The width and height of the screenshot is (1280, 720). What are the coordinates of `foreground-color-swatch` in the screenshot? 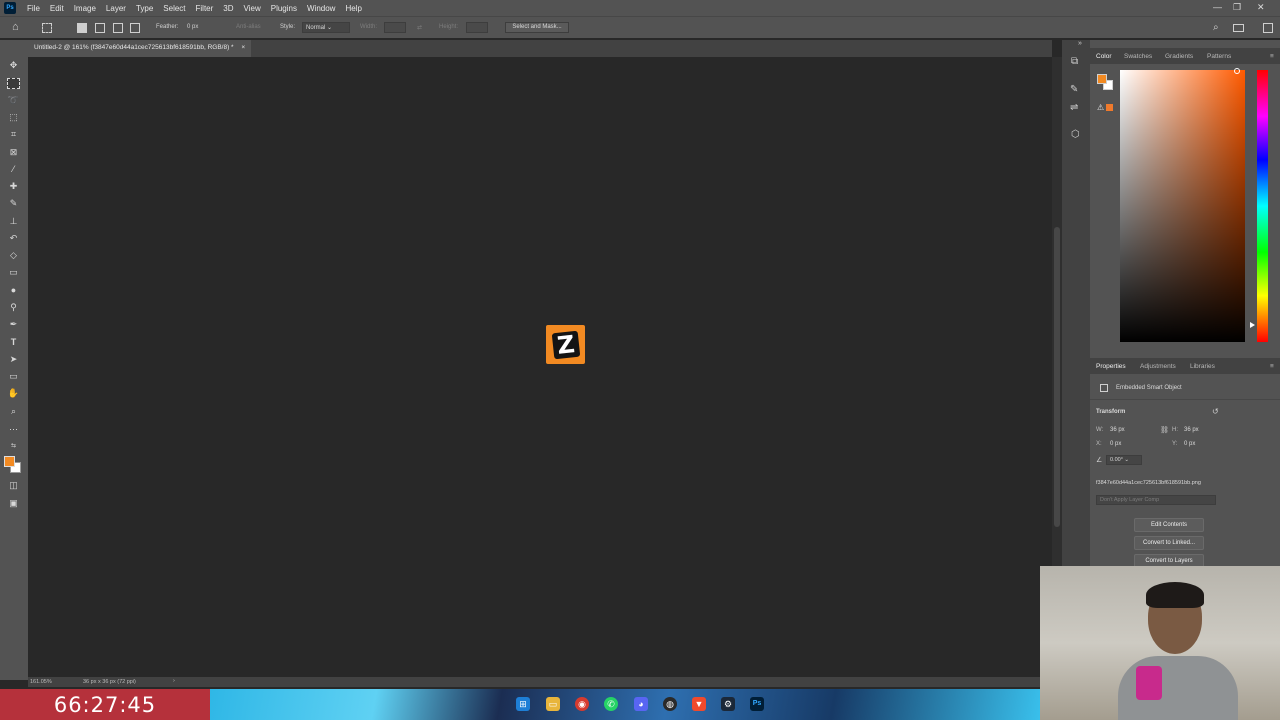 It's located at (9, 461).